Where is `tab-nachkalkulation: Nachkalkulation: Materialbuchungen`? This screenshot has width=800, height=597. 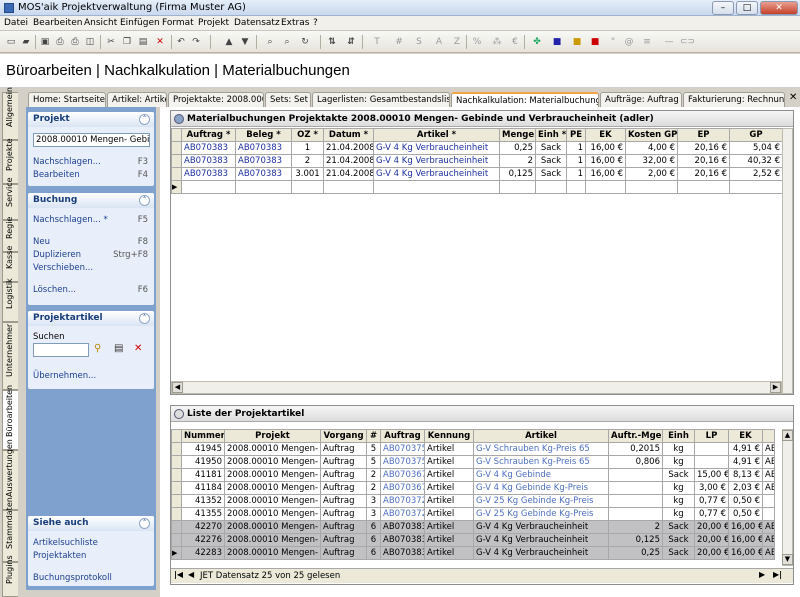
tab-nachkalkulation: Nachkalkulation: Materialbuchungen is located at coordinates (525, 100).